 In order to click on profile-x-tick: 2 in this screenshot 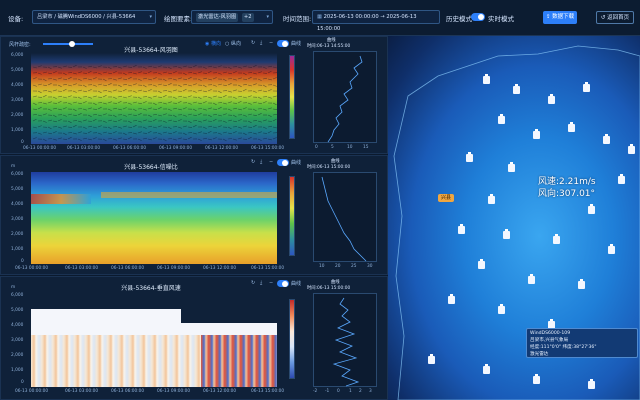, I will do `click(360, 391)`.